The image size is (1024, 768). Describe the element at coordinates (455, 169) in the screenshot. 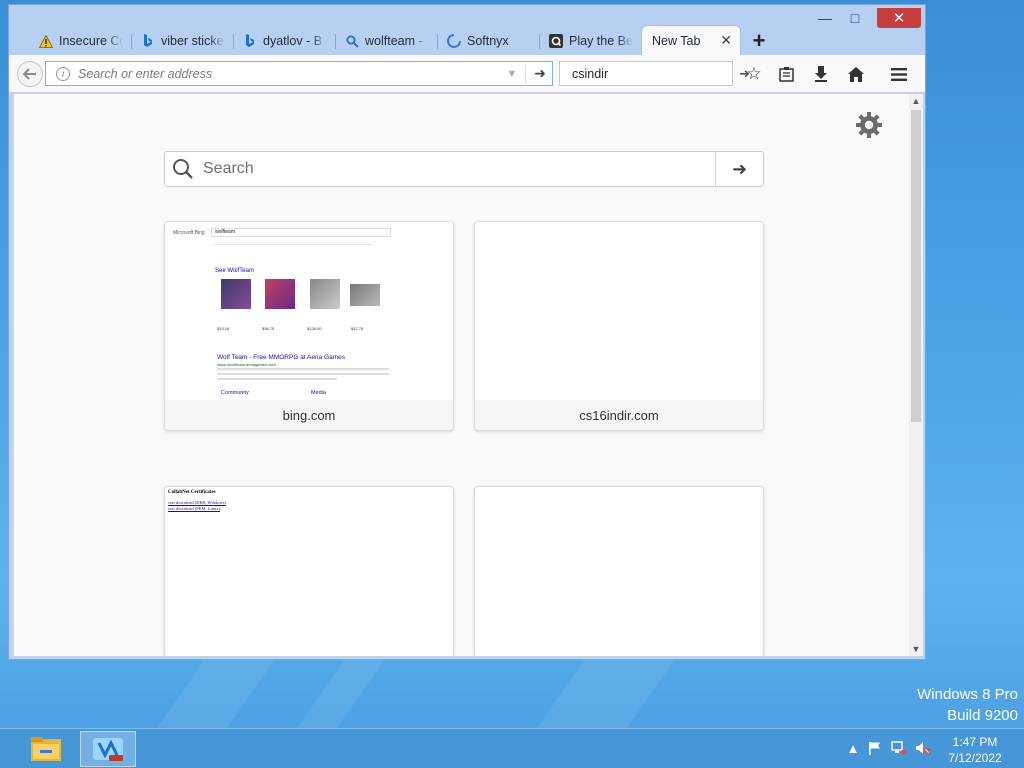

I see `newtab-search-input` at that location.